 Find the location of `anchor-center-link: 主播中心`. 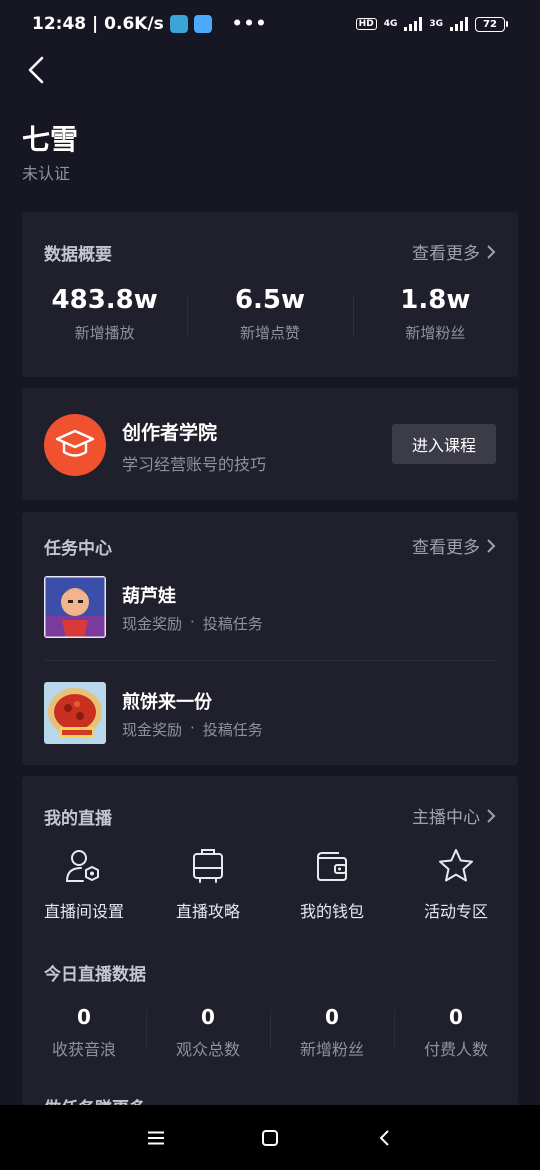

anchor-center-link: 主播中心 is located at coordinates (454, 815).